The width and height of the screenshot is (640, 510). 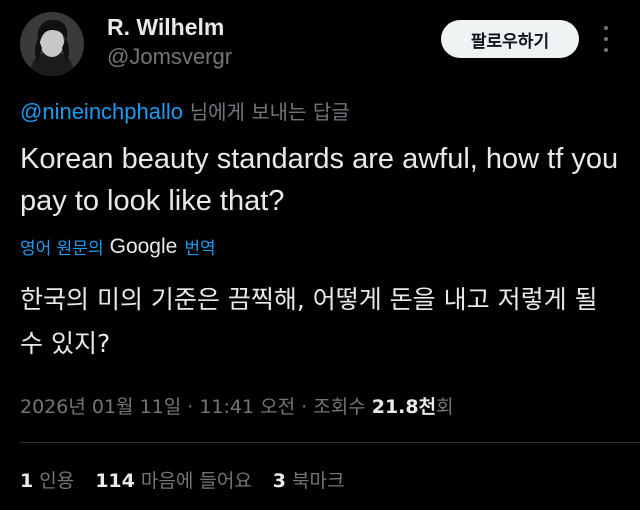 I want to click on avatar-illustration, so click(x=52, y=44).